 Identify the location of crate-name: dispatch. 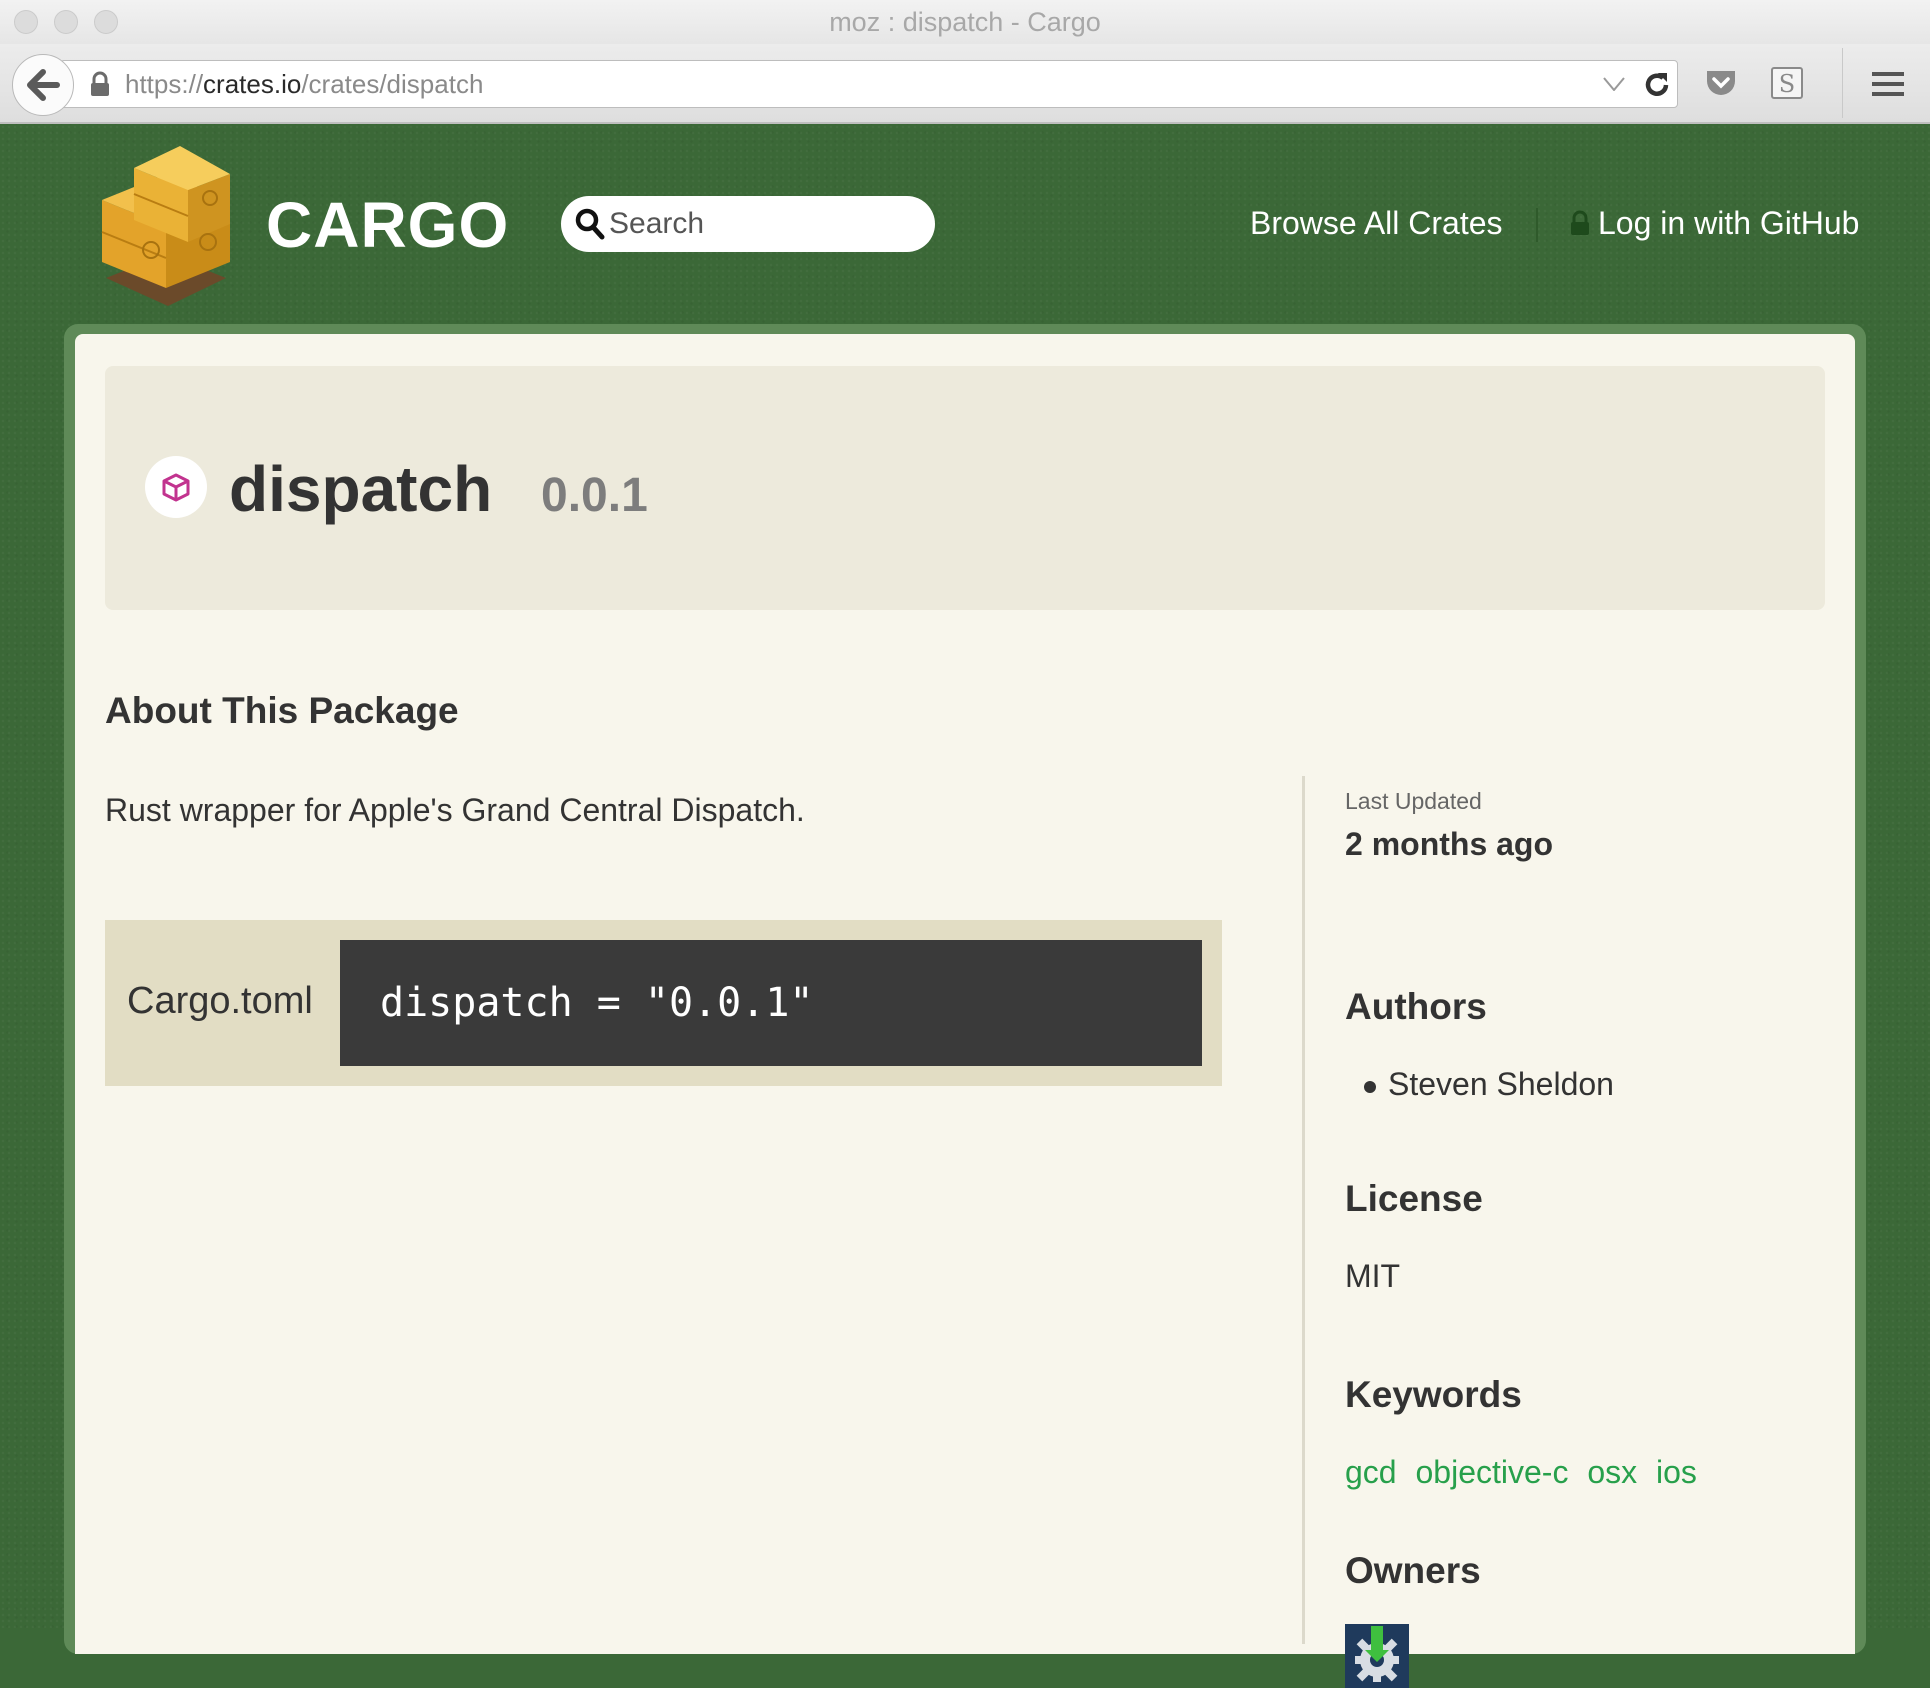
(361, 489).